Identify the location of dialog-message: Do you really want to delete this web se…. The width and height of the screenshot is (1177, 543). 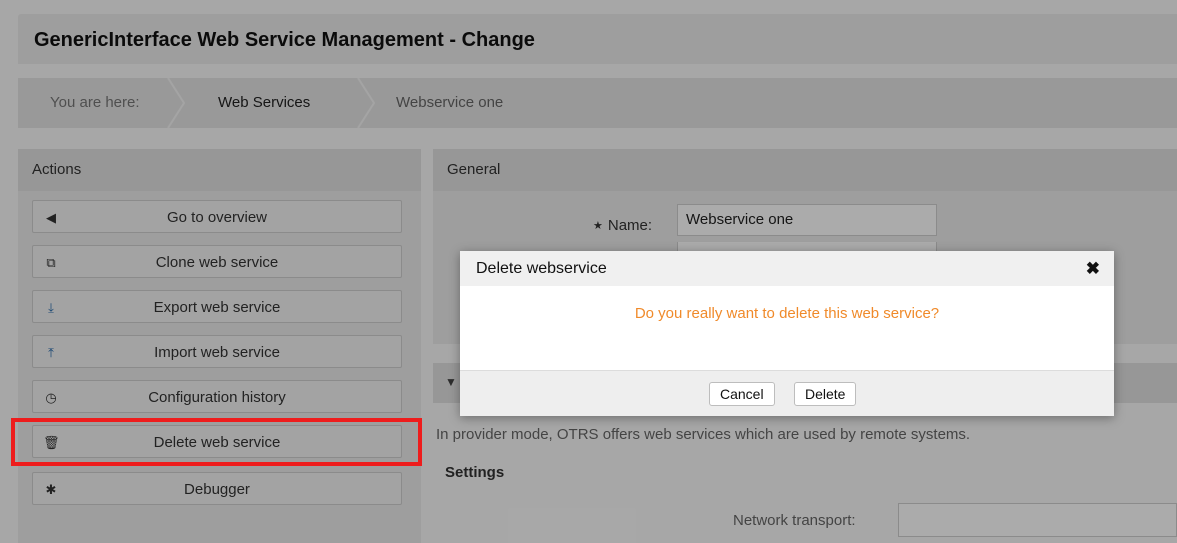
(787, 313).